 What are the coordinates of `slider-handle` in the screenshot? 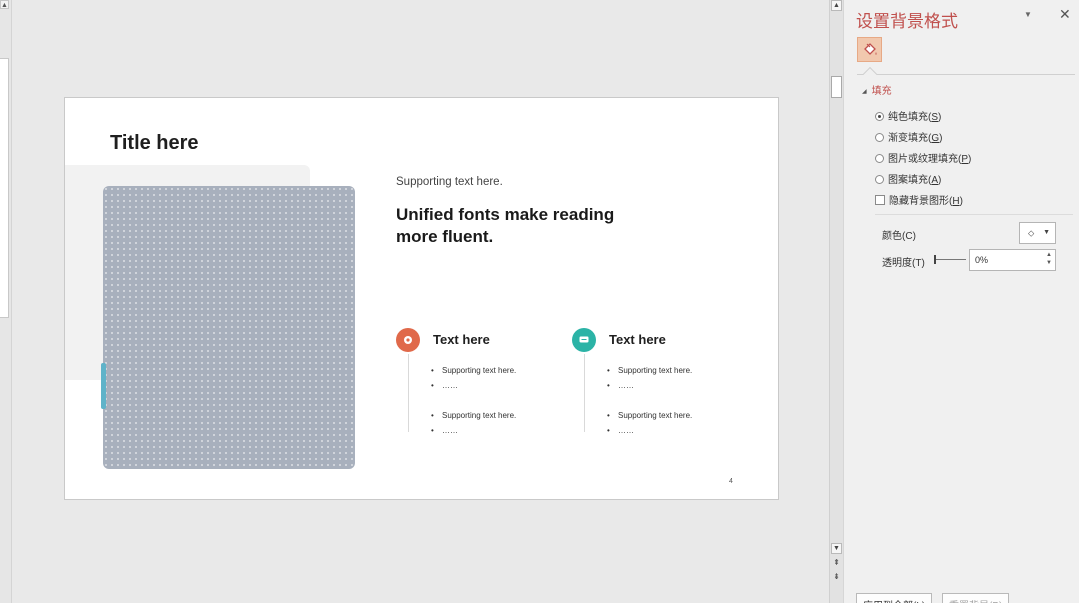 It's located at (935, 259).